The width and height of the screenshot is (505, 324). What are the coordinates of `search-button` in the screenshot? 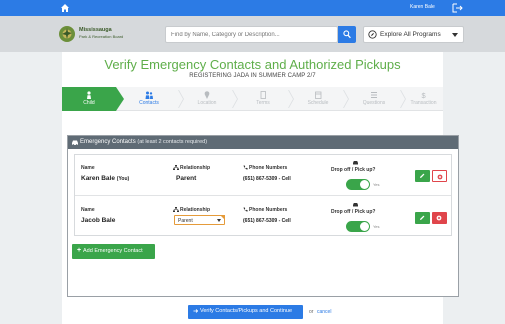 It's located at (347, 34).